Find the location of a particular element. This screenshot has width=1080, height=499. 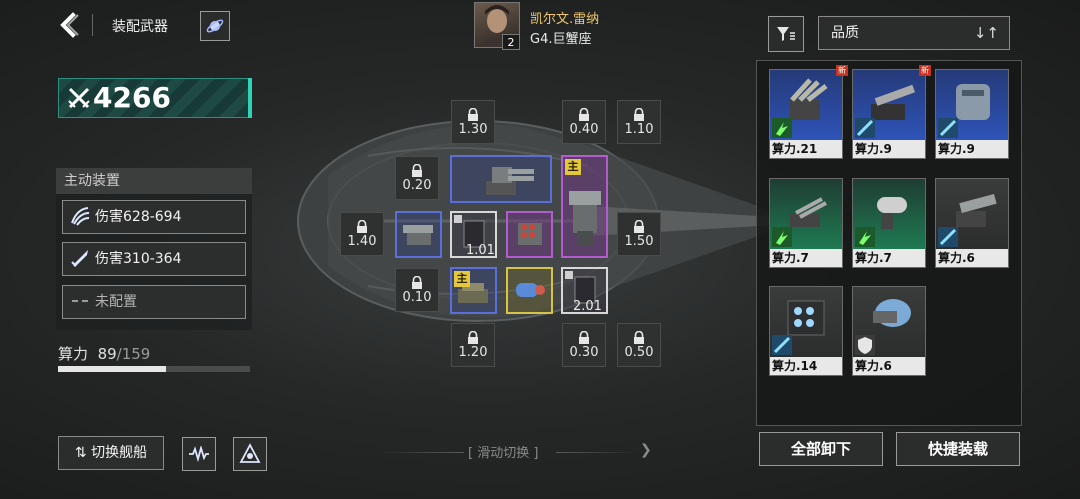

planet-icon is located at coordinates (215, 26).